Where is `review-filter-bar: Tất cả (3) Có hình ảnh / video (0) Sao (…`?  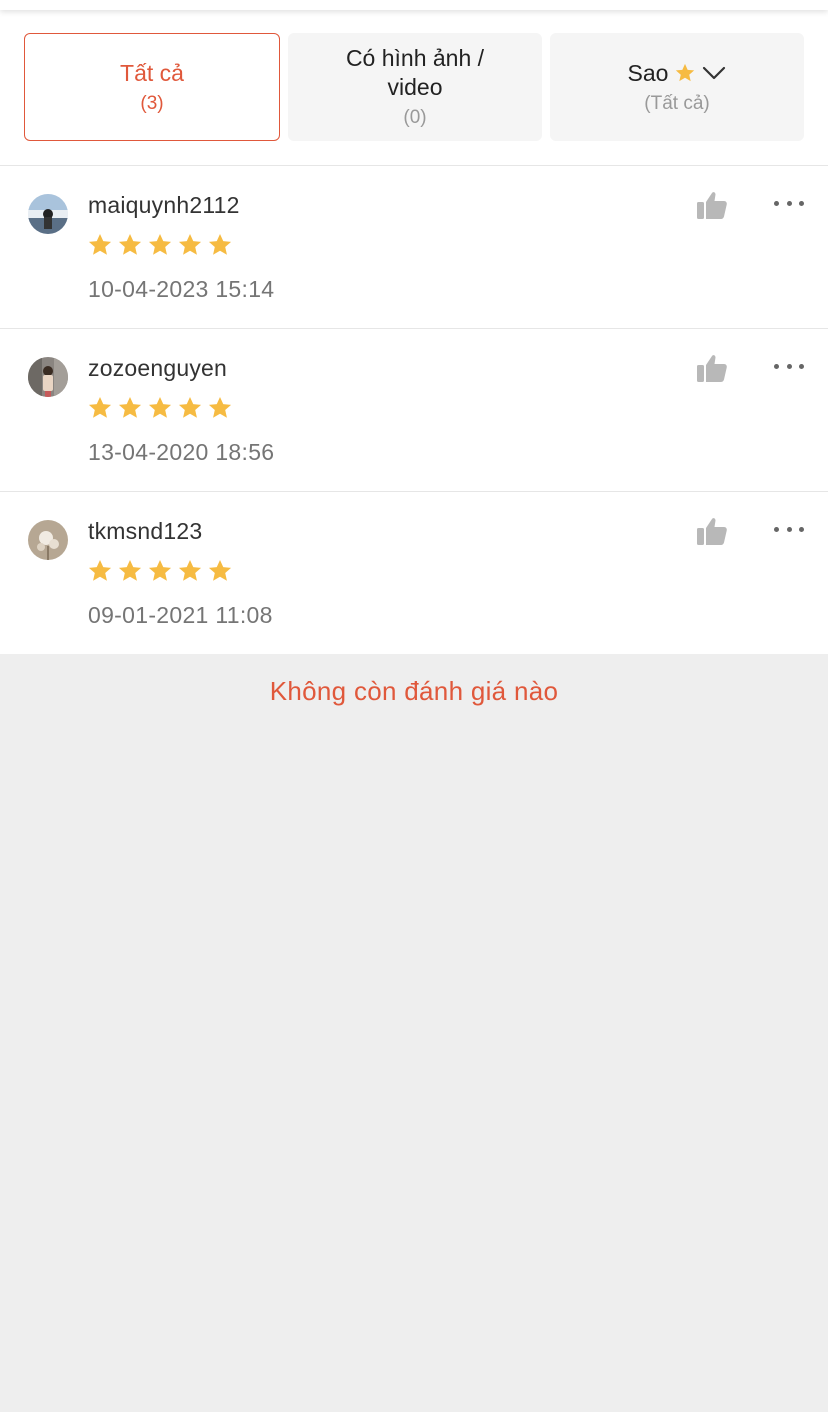 review-filter-bar: Tất cả (3) Có hình ảnh / video (0) Sao (… is located at coordinates (414, 87).